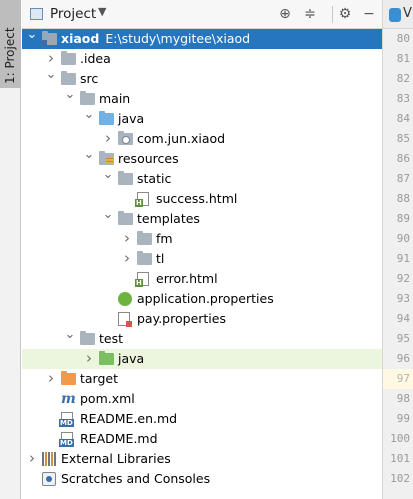  What do you see at coordinates (116, 458) in the screenshot?
I see `tree-item-label: External Libraries` at bounding box center [116, 458].